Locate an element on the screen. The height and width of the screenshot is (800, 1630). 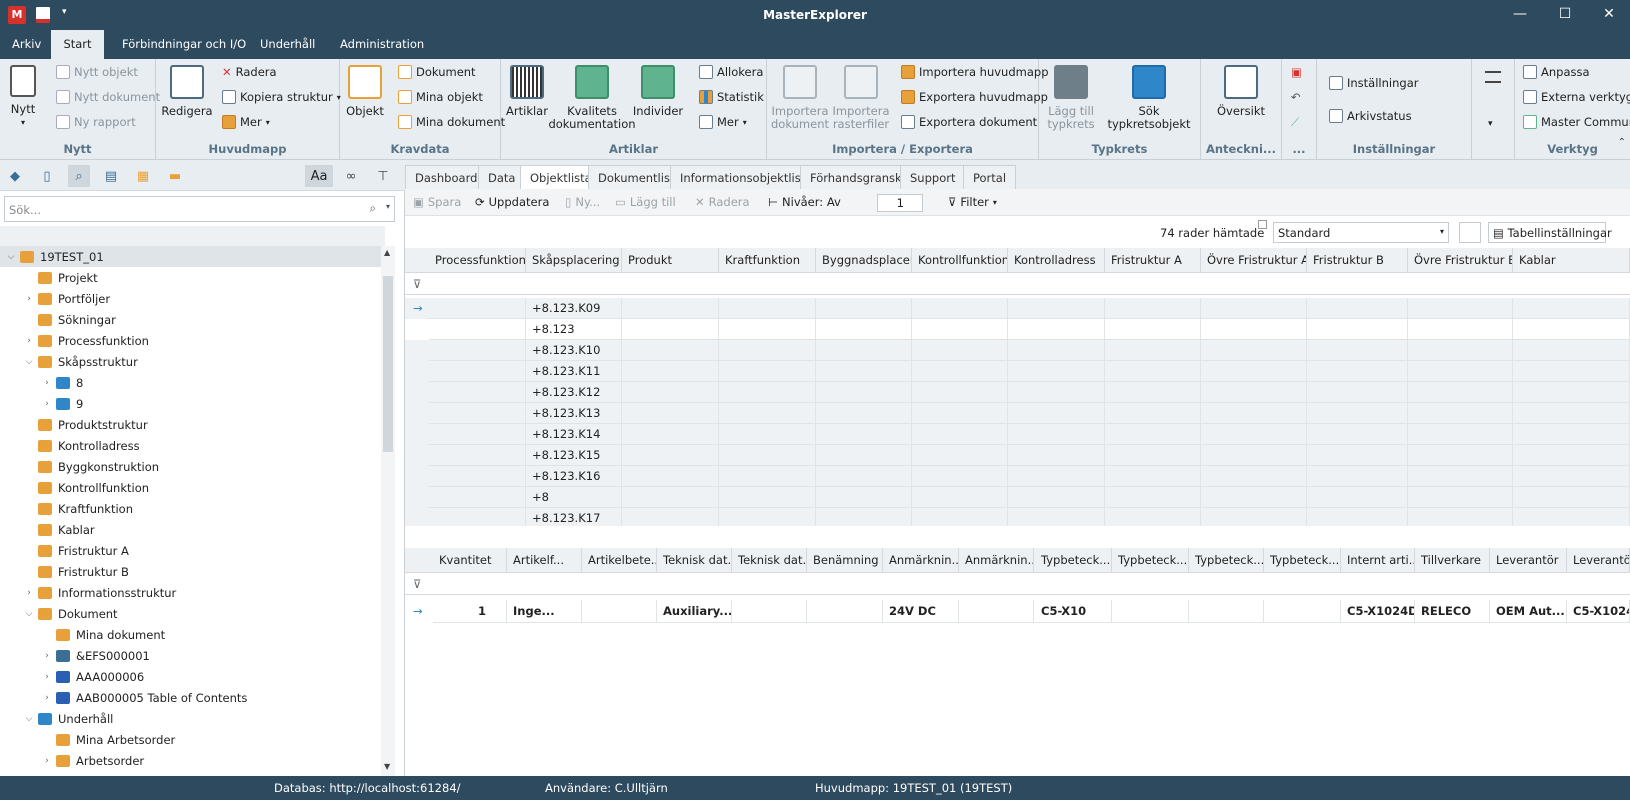
tree-node: Sökningar is located at coordinates (190, 319).